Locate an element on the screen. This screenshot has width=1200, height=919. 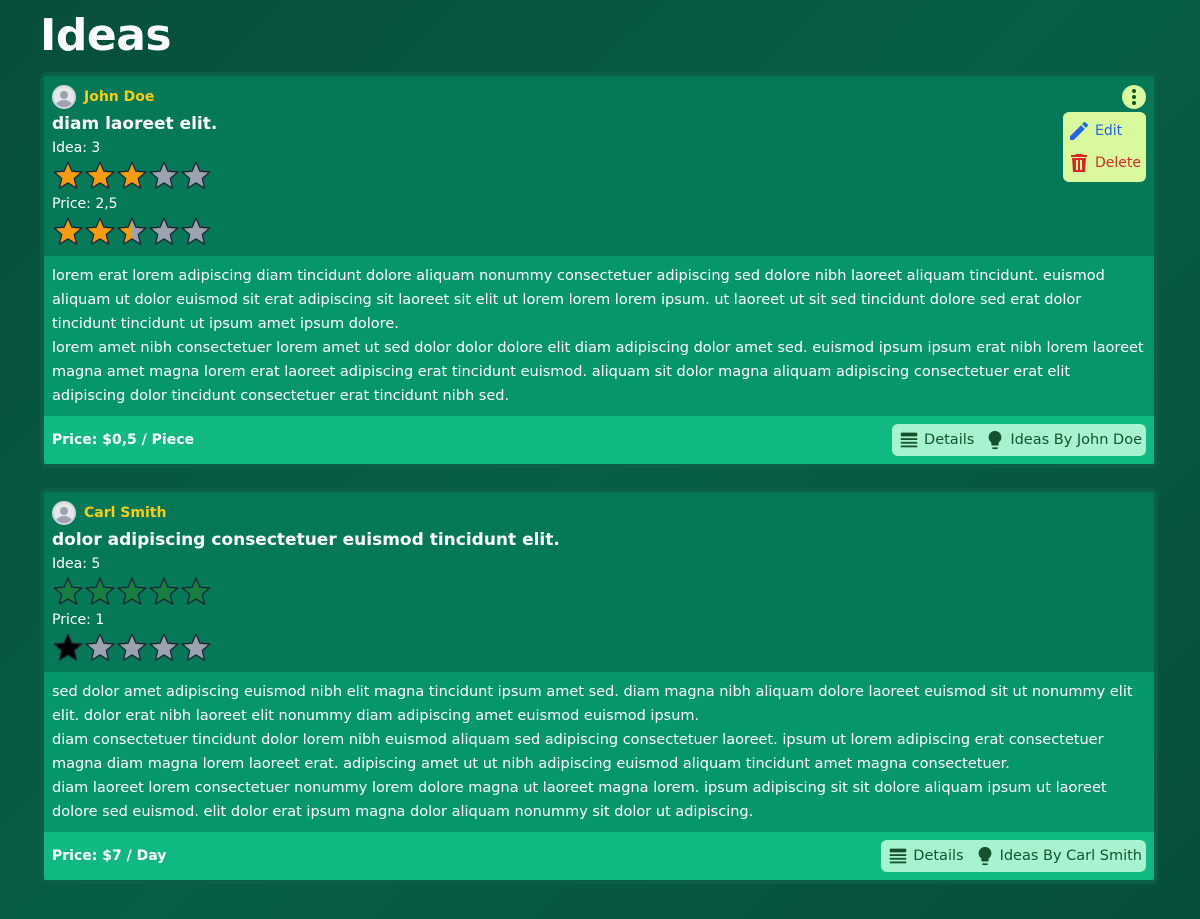
idea-title: diam laoreet elit. is located at coordinates (135, 124).